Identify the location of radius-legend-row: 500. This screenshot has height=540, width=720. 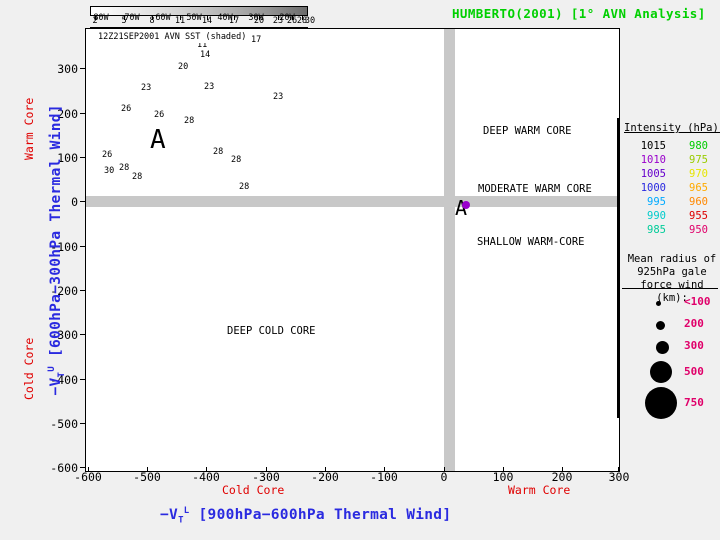
(671, 373).